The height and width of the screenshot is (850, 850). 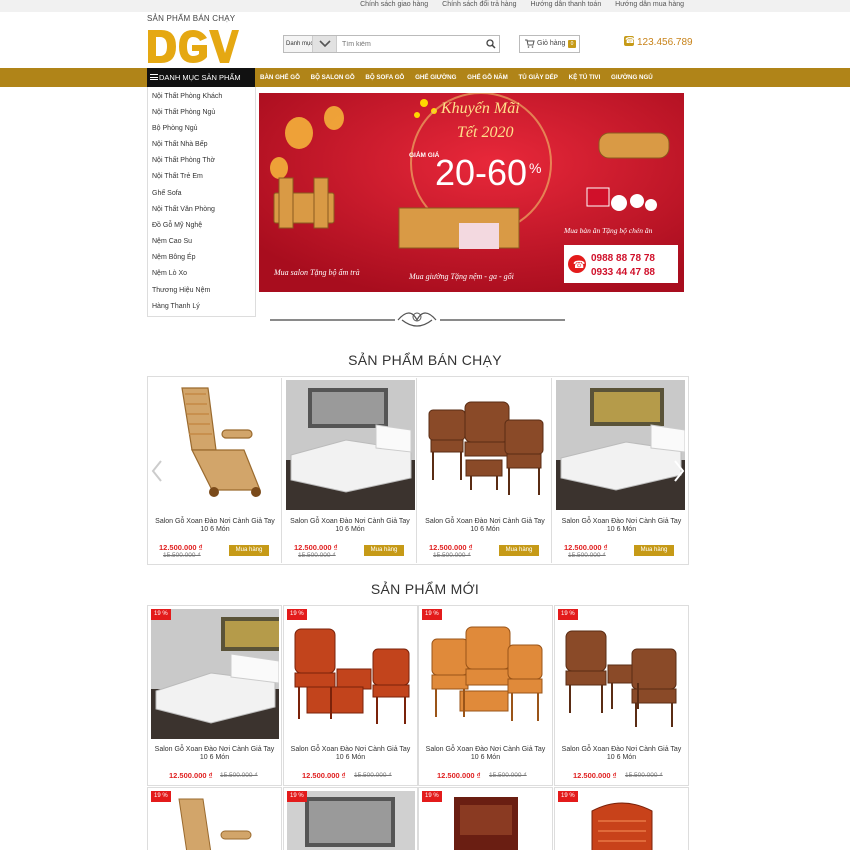 I want to click on nav-item: BÀN GHẾ GỖ, so click(x=280, y=77).